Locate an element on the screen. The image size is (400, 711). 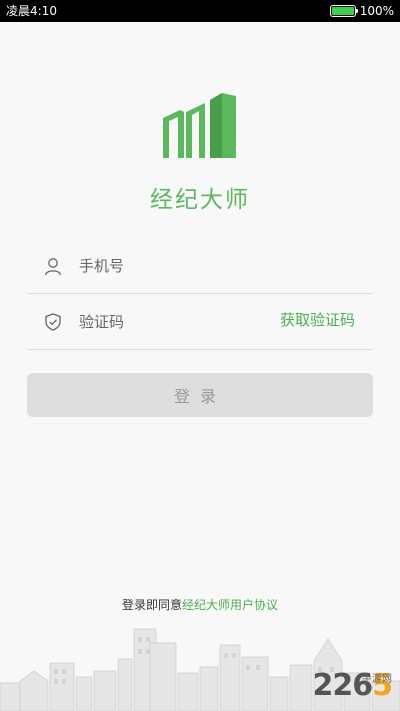
code-field: 获取验证码 is located at coordinates (200, 322).